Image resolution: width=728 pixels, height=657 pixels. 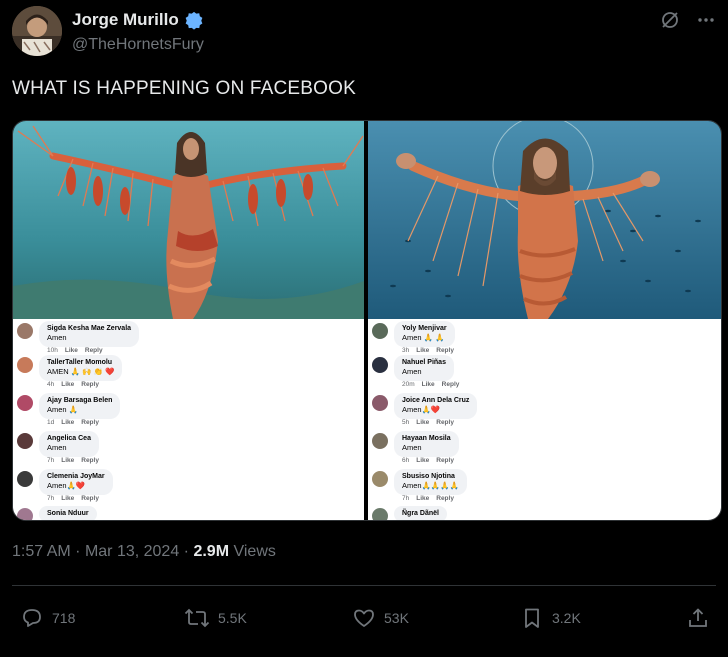 I want to click on comment-bubble: Sbusiso Njotina Amen🙏🙏🙏🙏, so click(x=430, y=482).